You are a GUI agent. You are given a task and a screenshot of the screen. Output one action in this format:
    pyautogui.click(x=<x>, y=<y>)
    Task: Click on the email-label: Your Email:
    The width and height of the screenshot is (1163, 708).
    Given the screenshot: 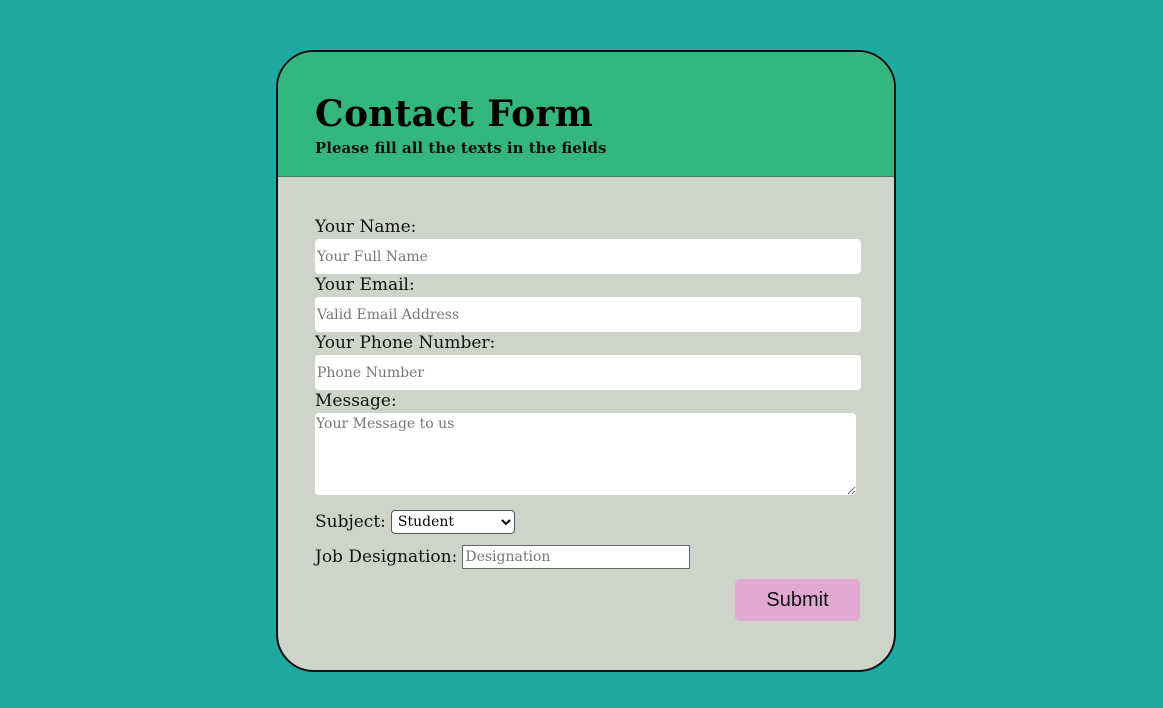 What is the action you would take?
    pyautogui.click(x=365, y=285)
    